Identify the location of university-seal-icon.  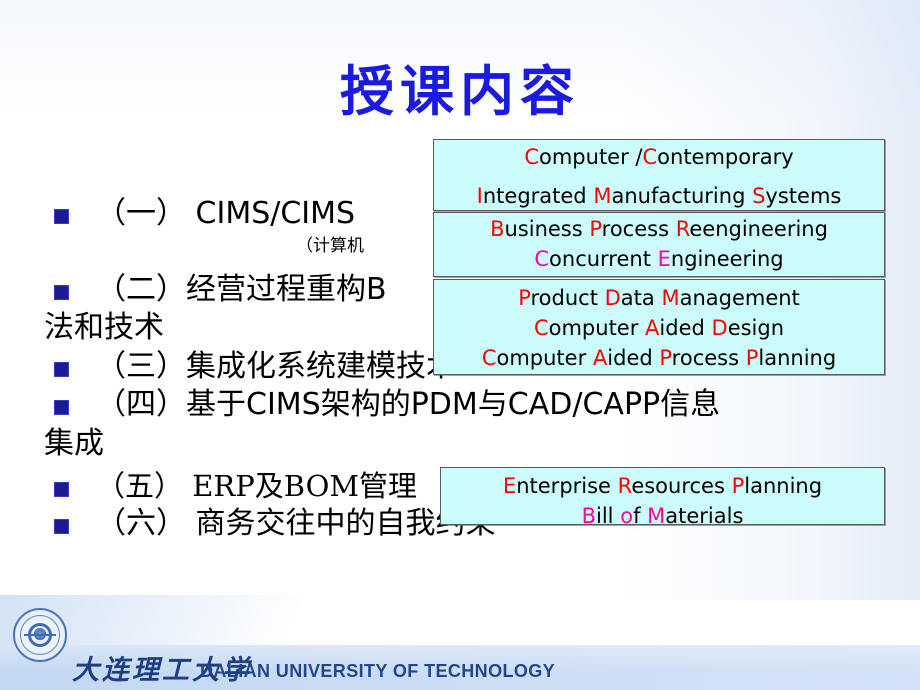
(40, 635).